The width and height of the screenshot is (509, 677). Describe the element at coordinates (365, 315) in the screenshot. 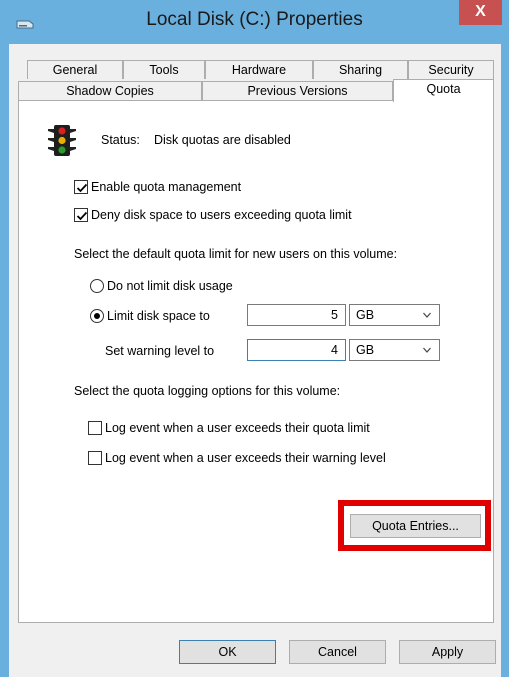

I see `limit-space-unit-value: GB` at that location.